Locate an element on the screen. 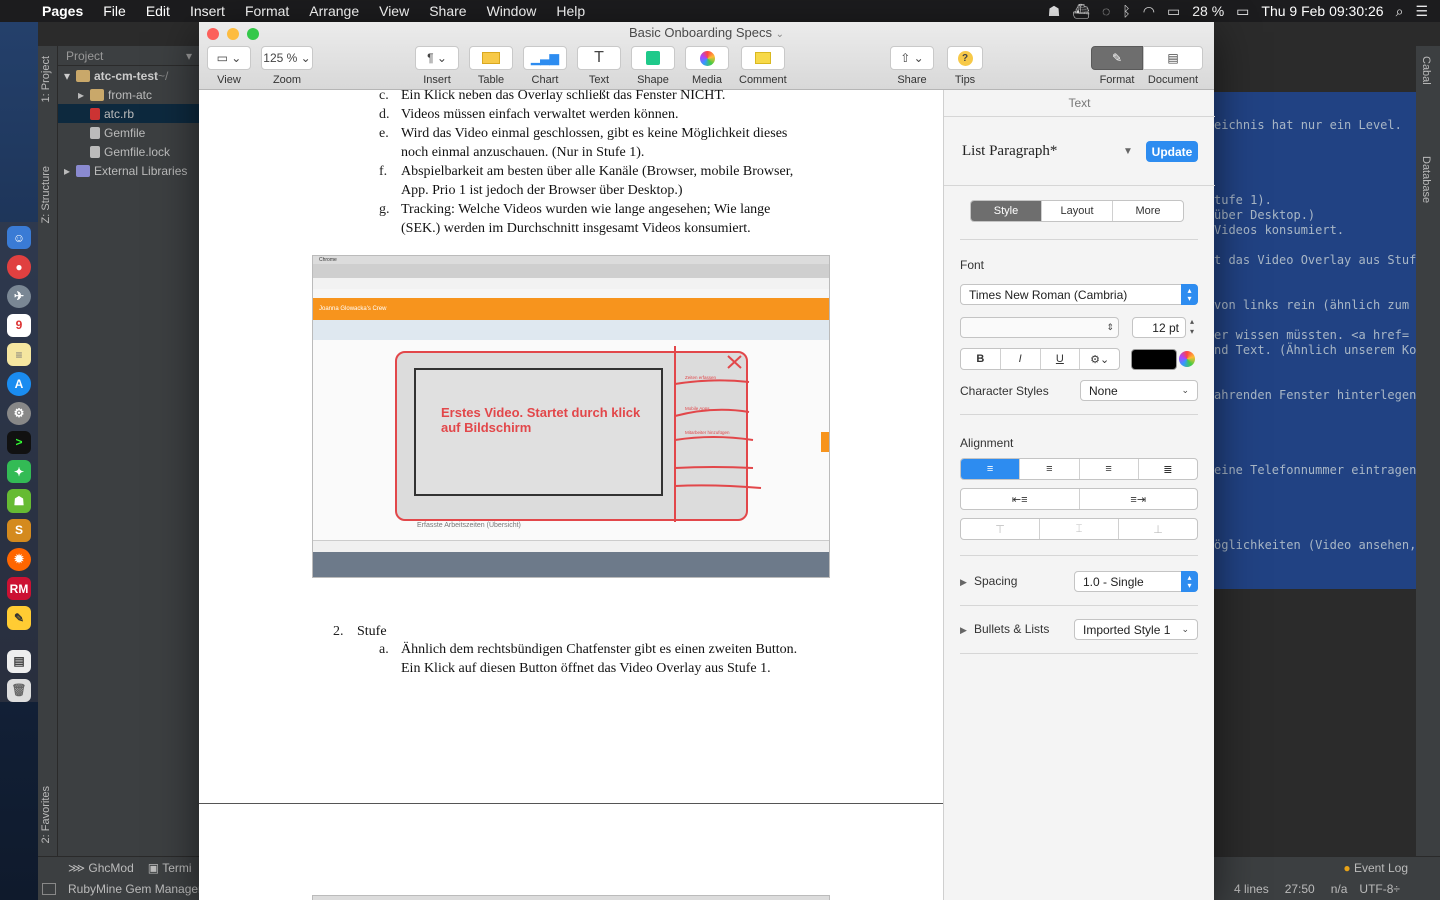 This screenshot has width=1440, height=900. menu-share: Share is located at coordinates (447, 11).